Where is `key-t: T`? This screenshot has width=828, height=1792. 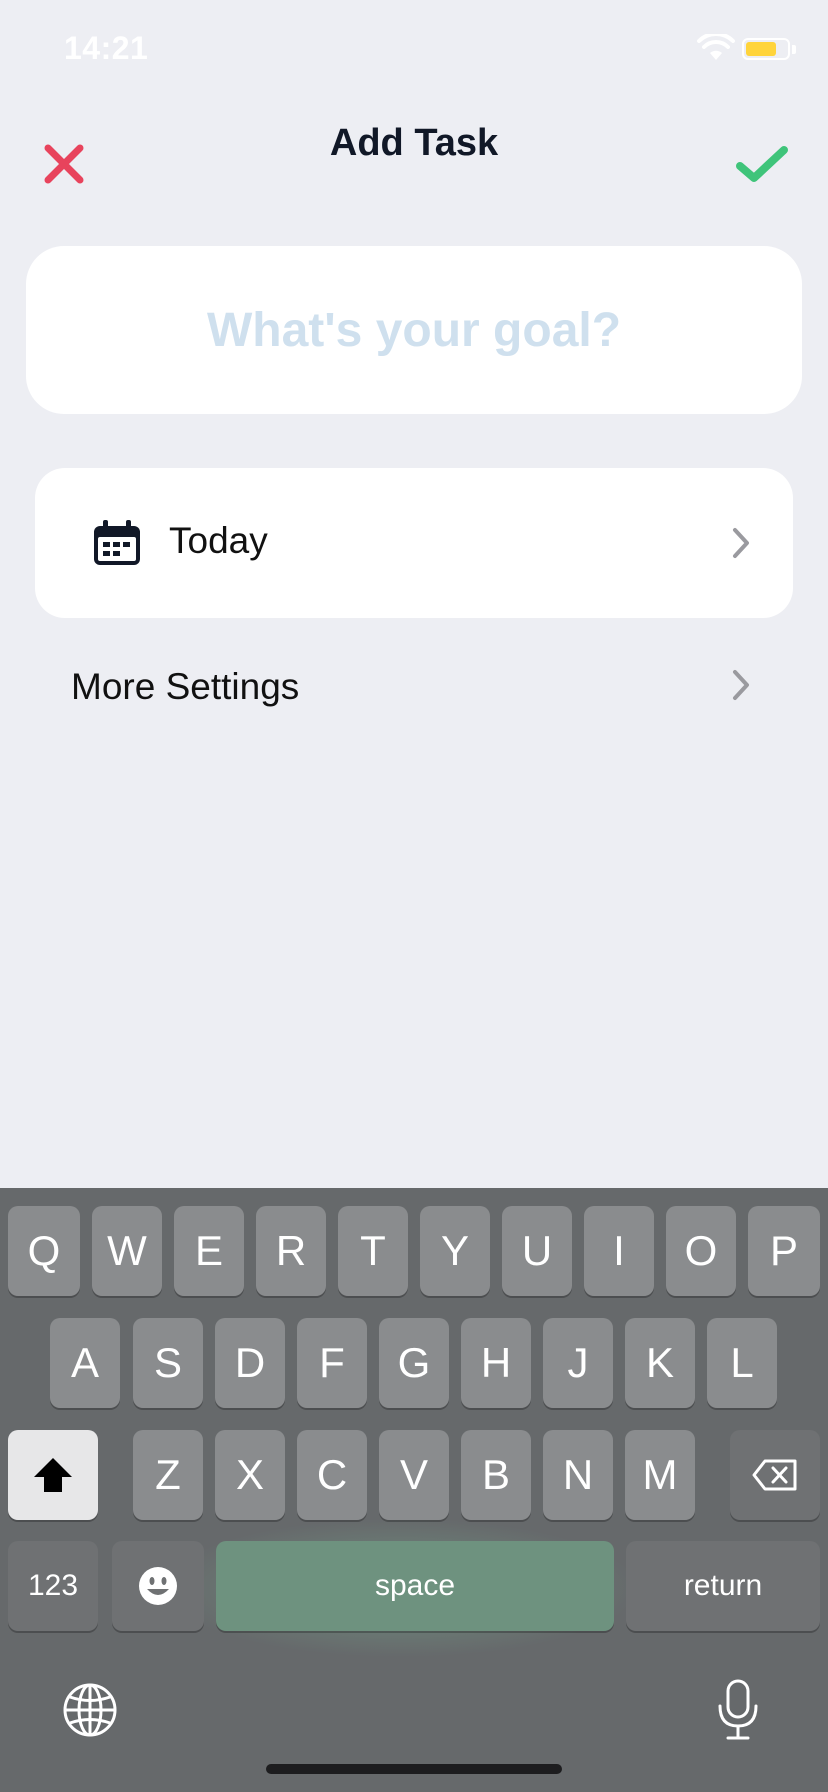 key-t: T is located at coordinates (373, 1251).